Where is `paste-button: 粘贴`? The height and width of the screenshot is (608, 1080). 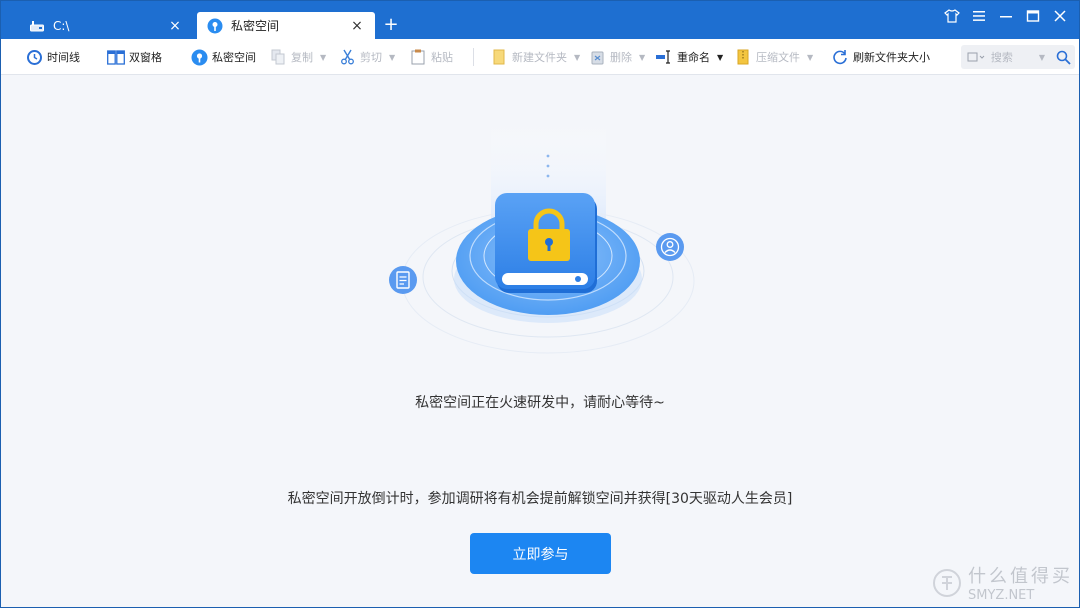
paste-button: 粘贴 is located at coordinates (431, 57).